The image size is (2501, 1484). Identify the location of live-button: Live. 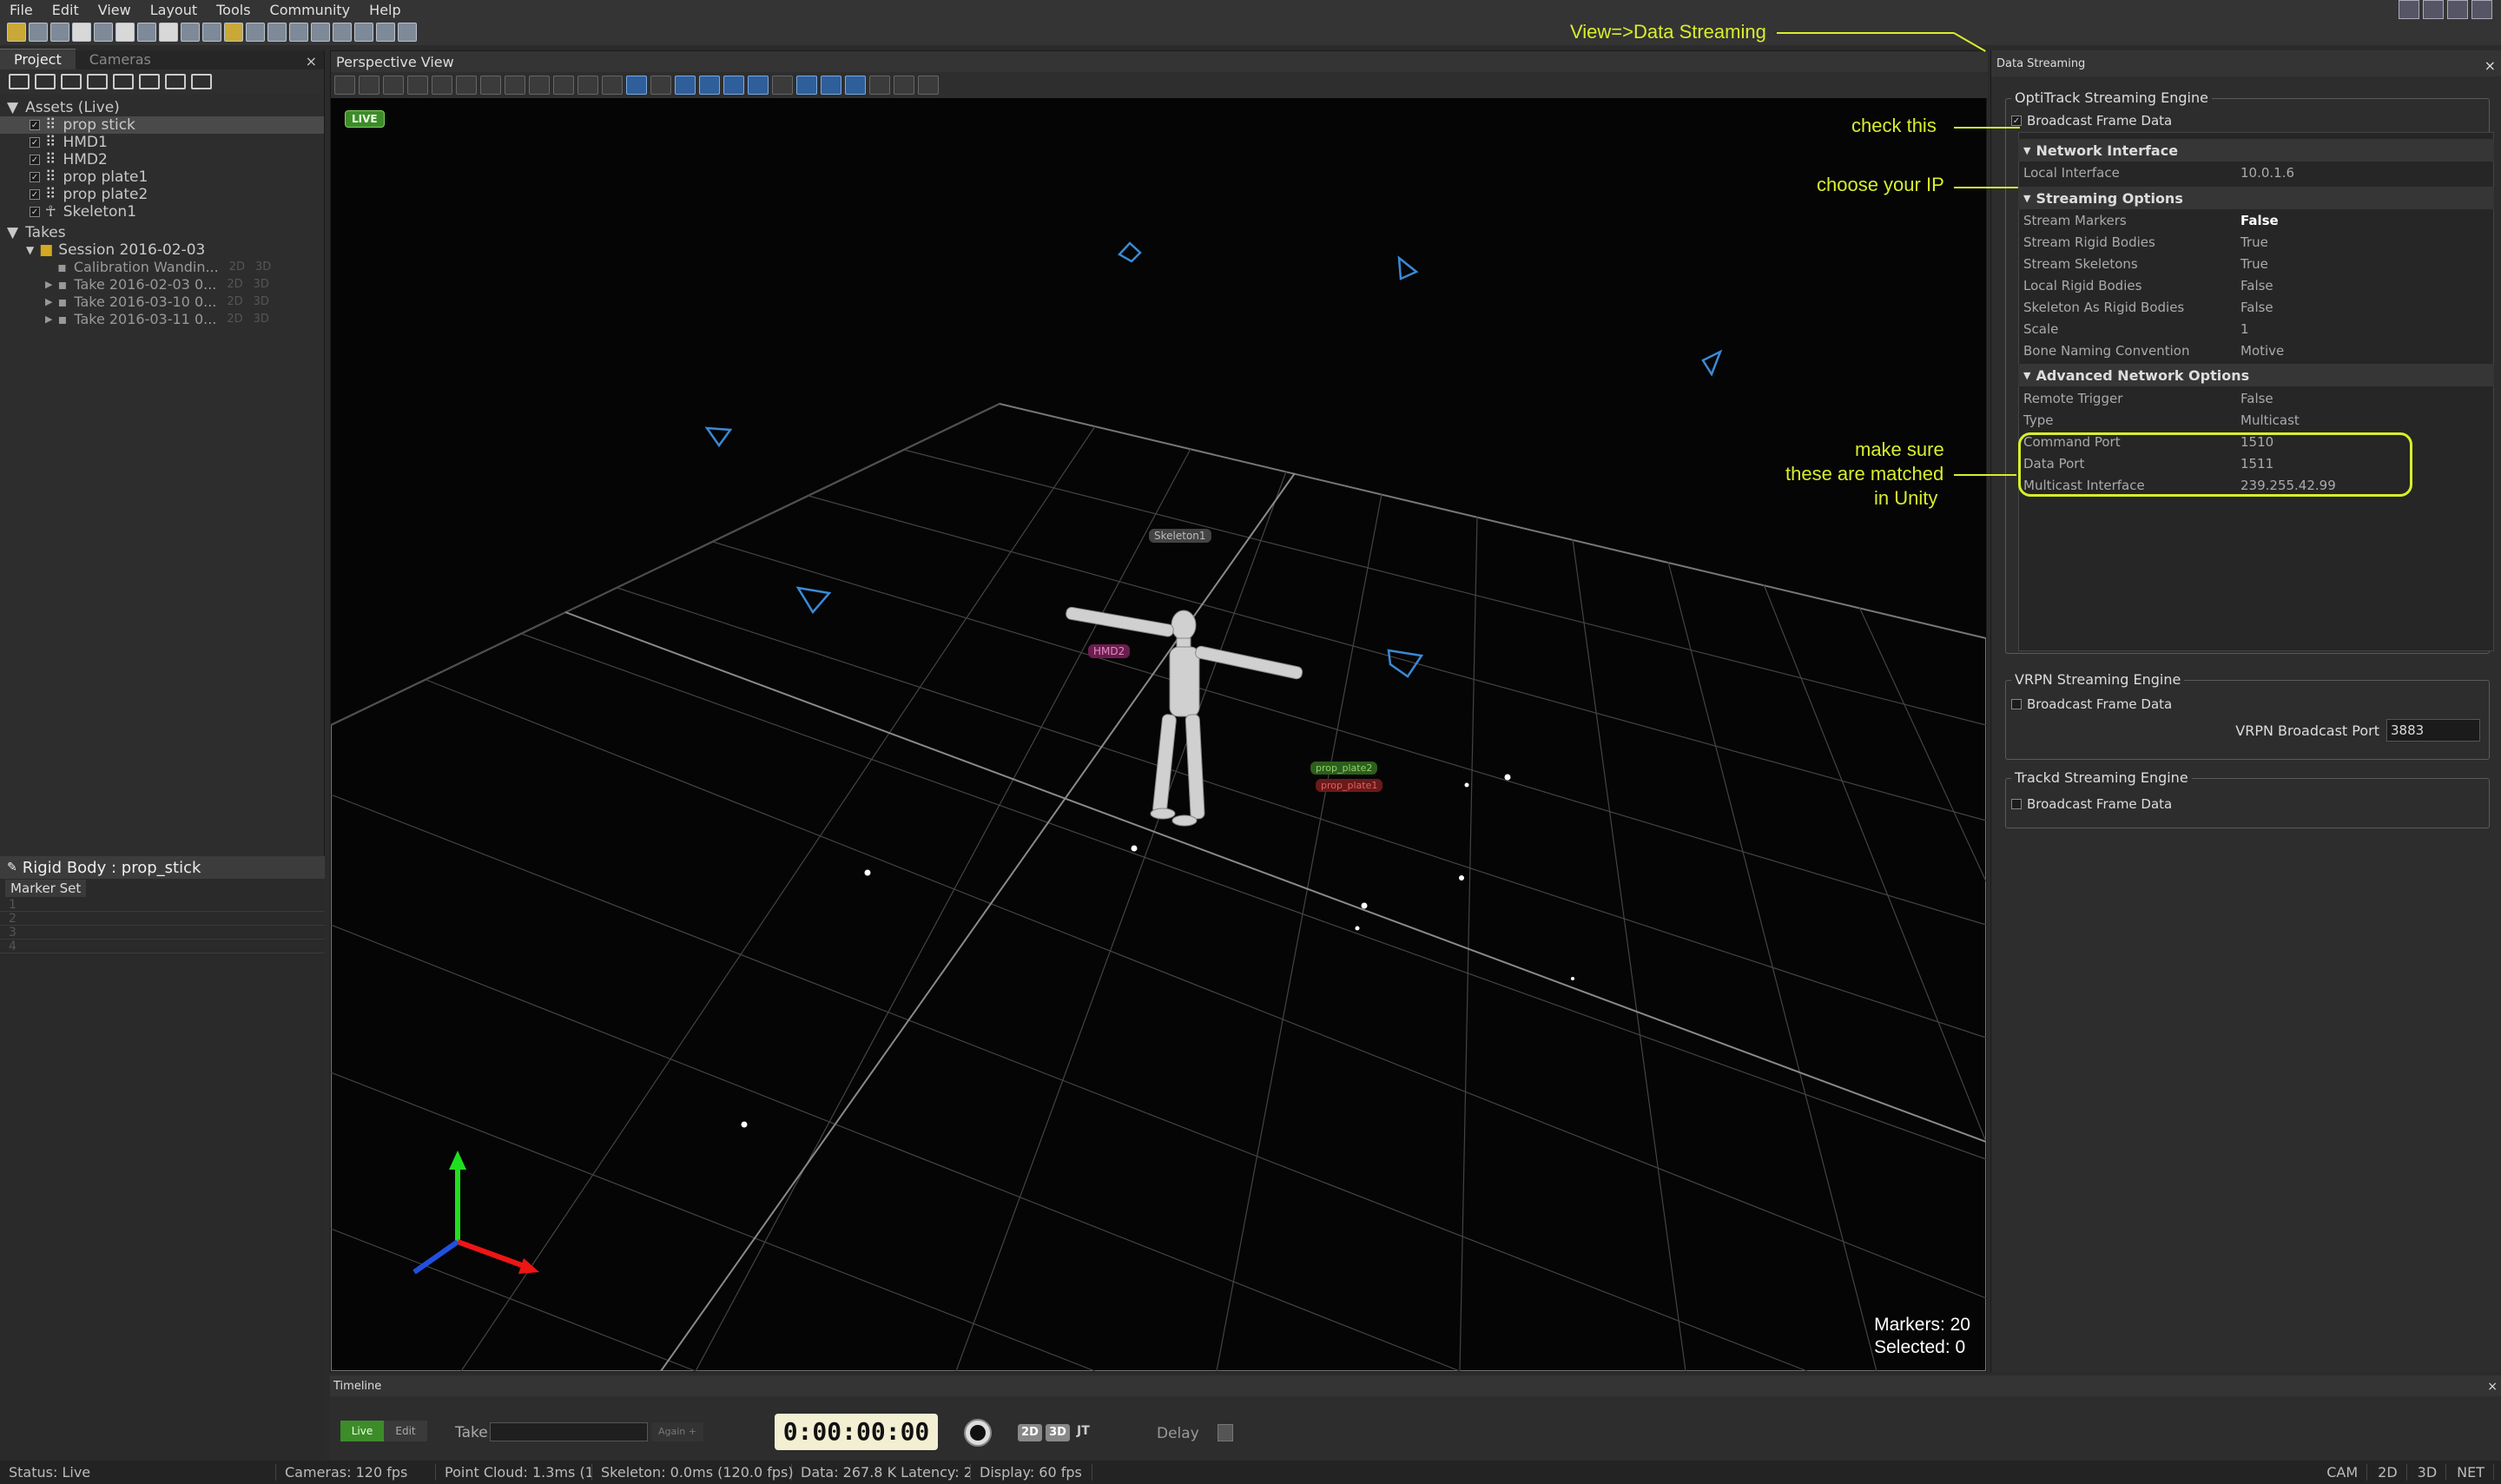
(362, 1431).